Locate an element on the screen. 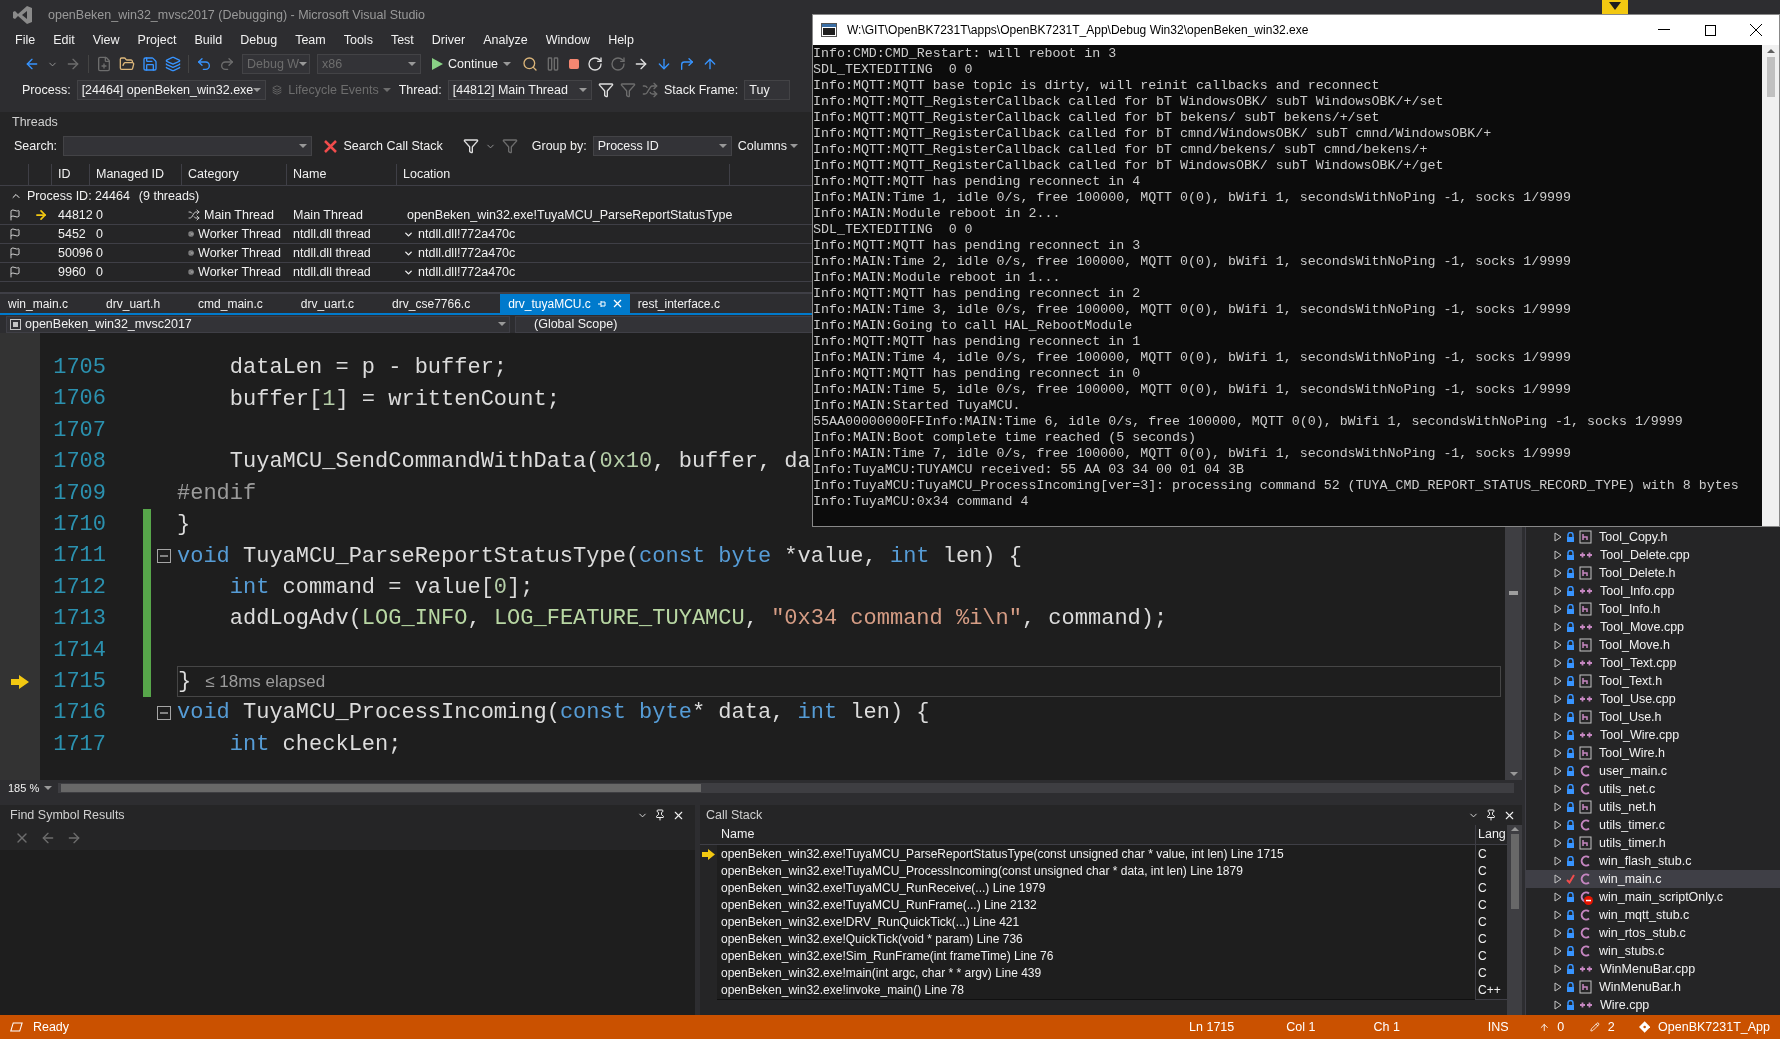 This screenshot has height=1039, width=1780. solution-item: utils_timer.c is located at coordinates (1653, 825).